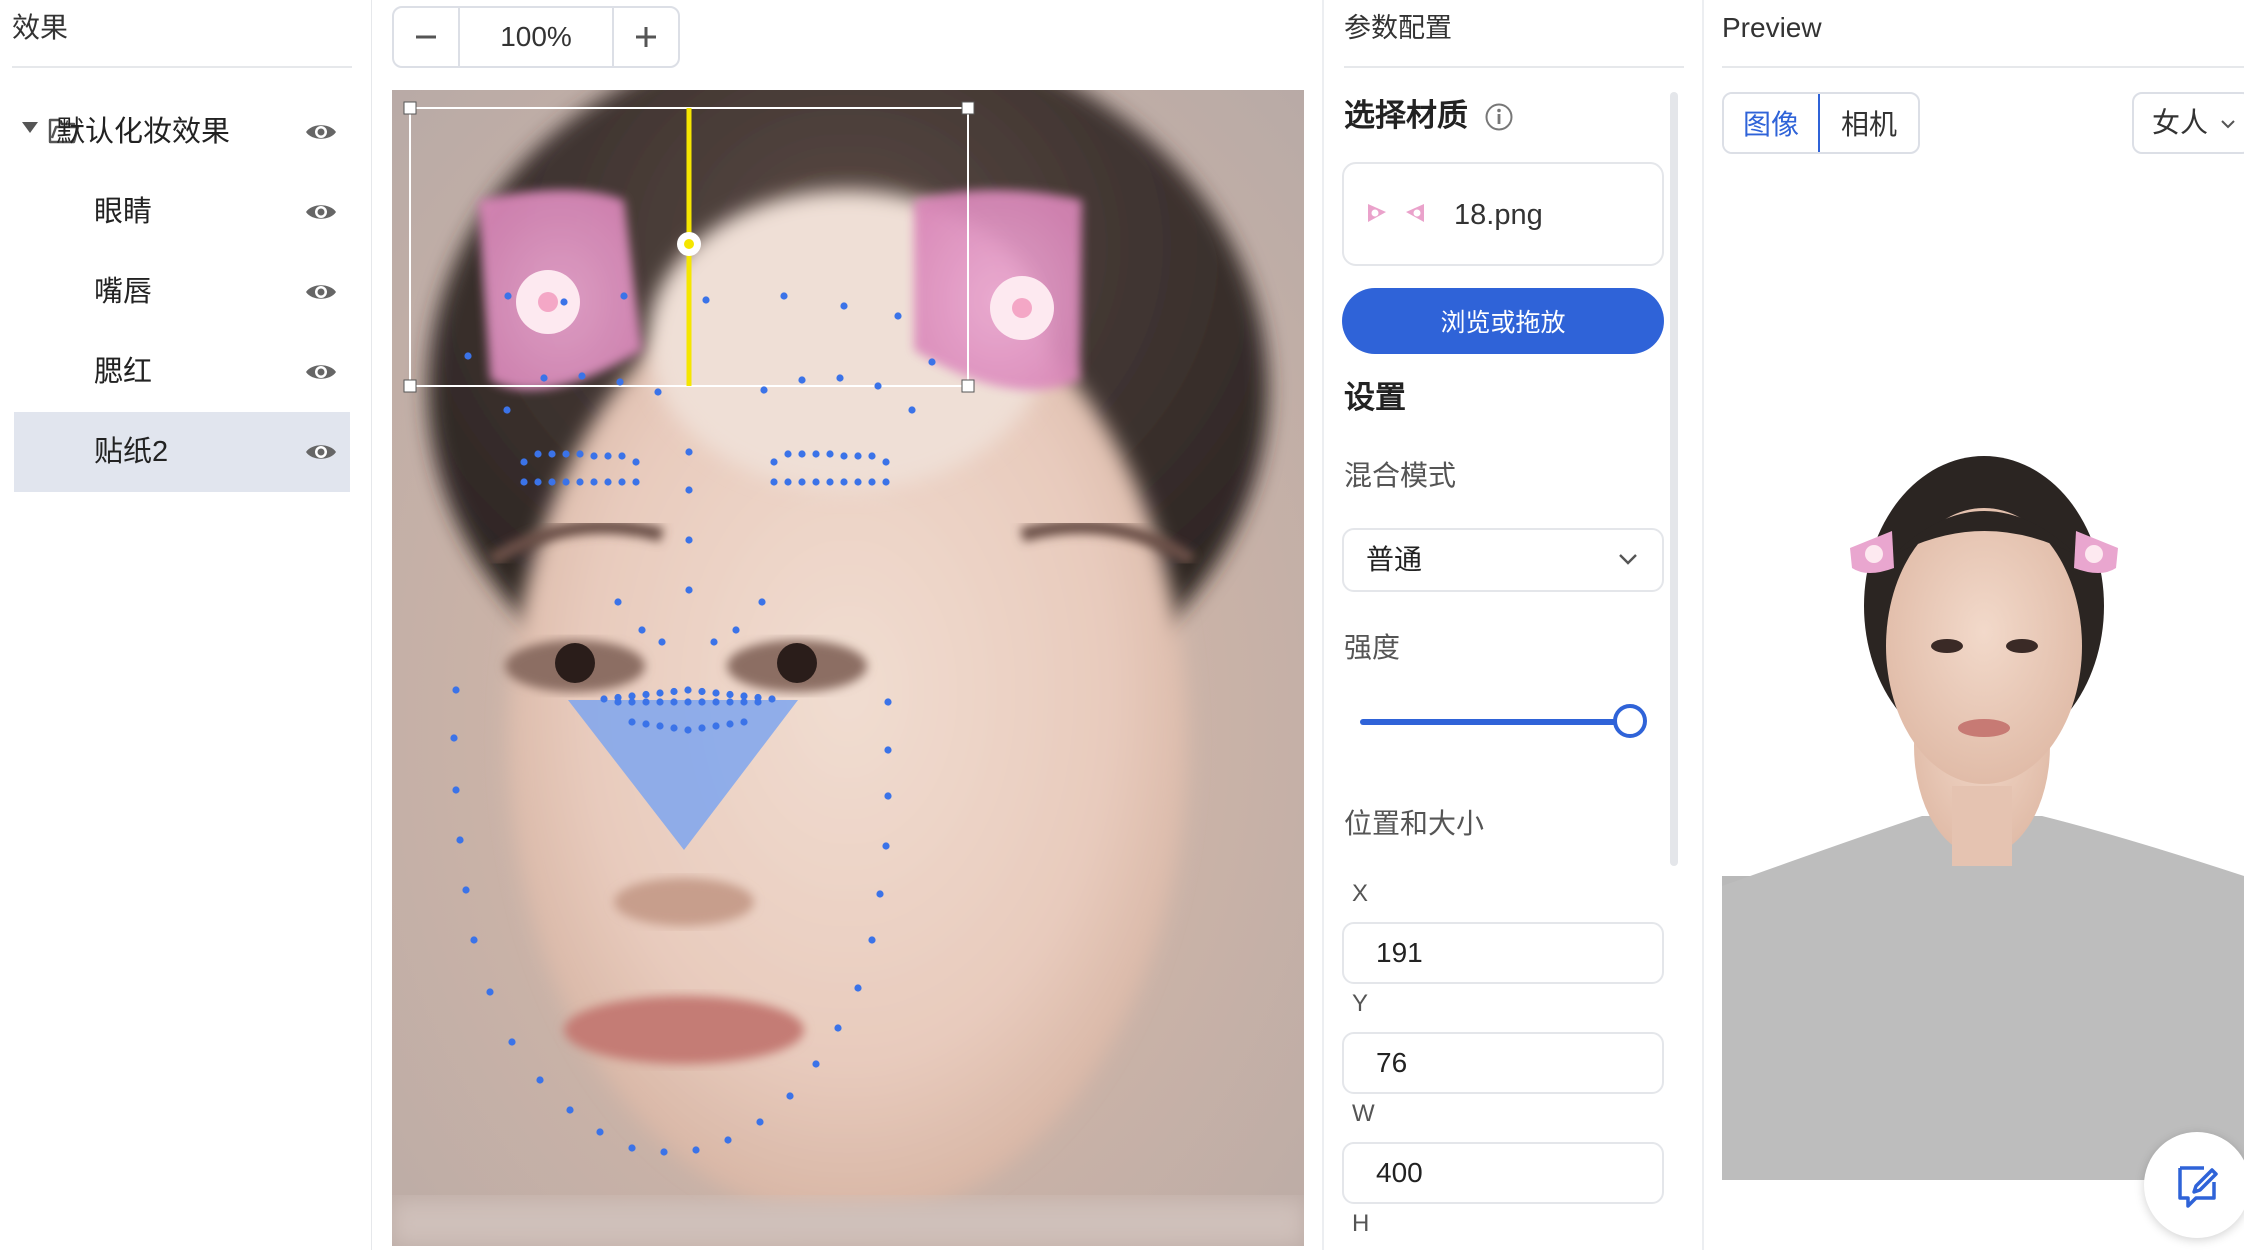 The image size is (2244, 1250). What do you see at coordinates (182, 372) in the screenshot?
I see `tree-item-3: 腮红` at bounding box center [182, 372].